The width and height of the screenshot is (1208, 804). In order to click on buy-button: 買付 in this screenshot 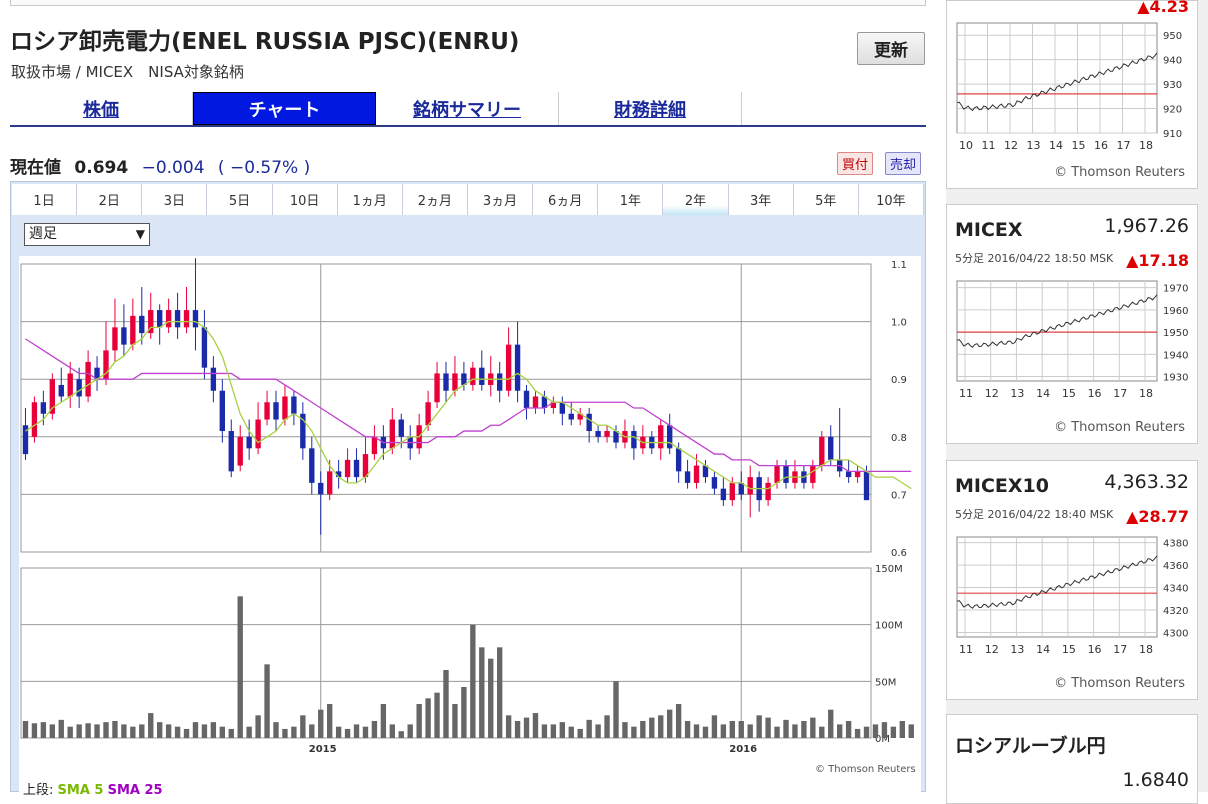, I will do `click(855, 163)`.